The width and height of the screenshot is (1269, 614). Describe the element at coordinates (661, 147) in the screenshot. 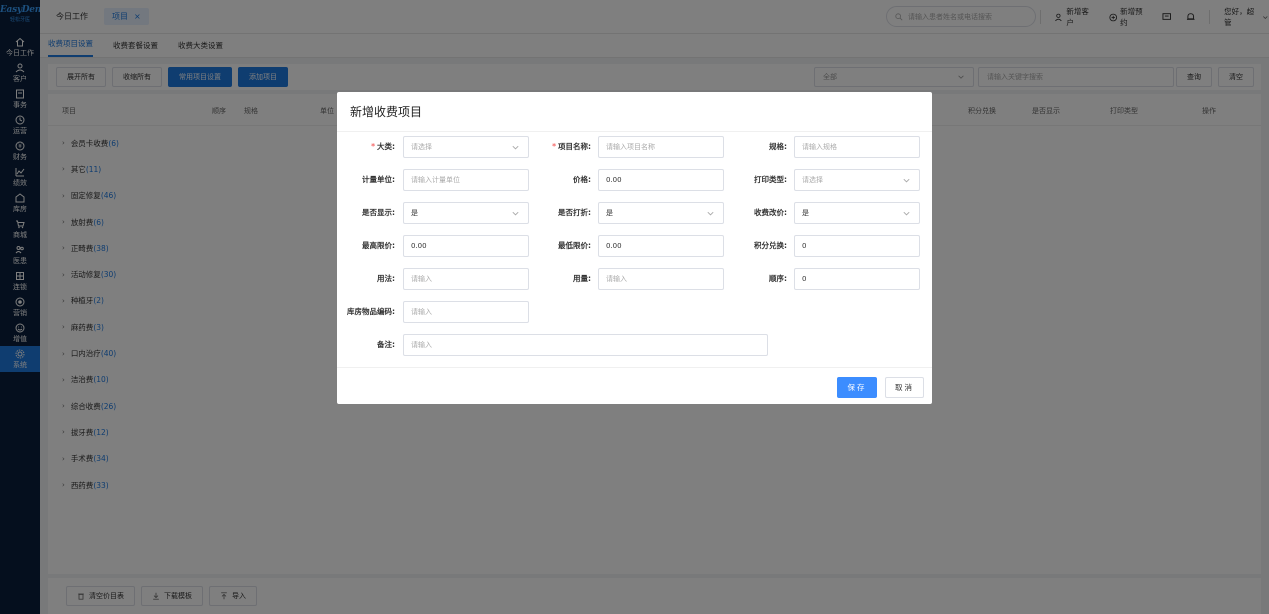

I see `item-name-input: 请输入项目名称` at that location.